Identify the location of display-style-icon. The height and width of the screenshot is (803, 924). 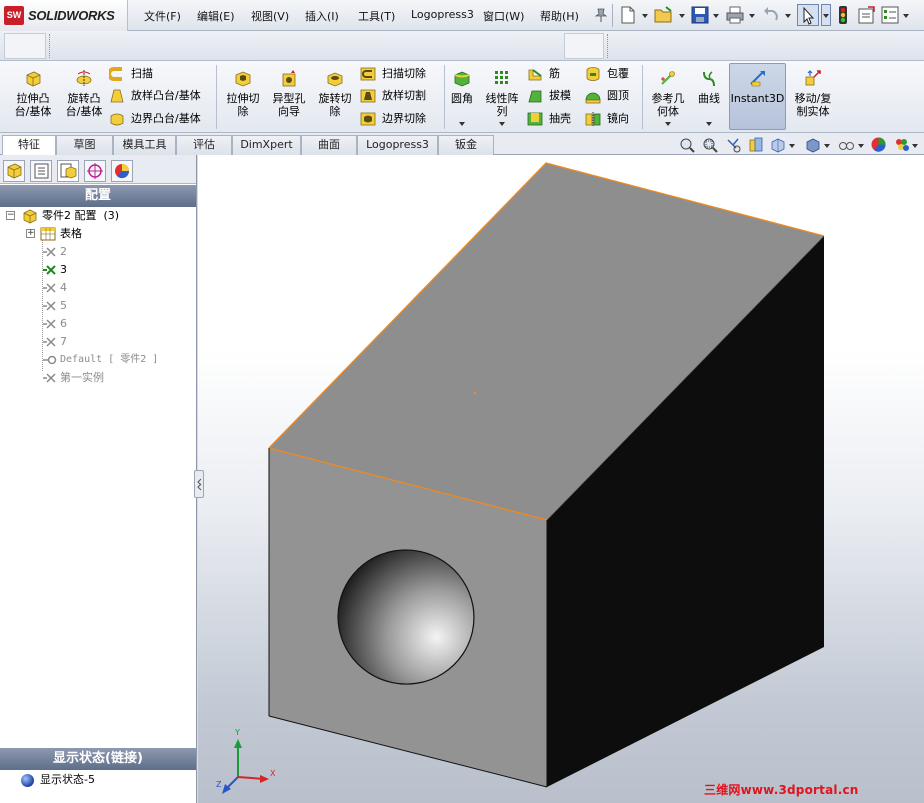
(813, 145).